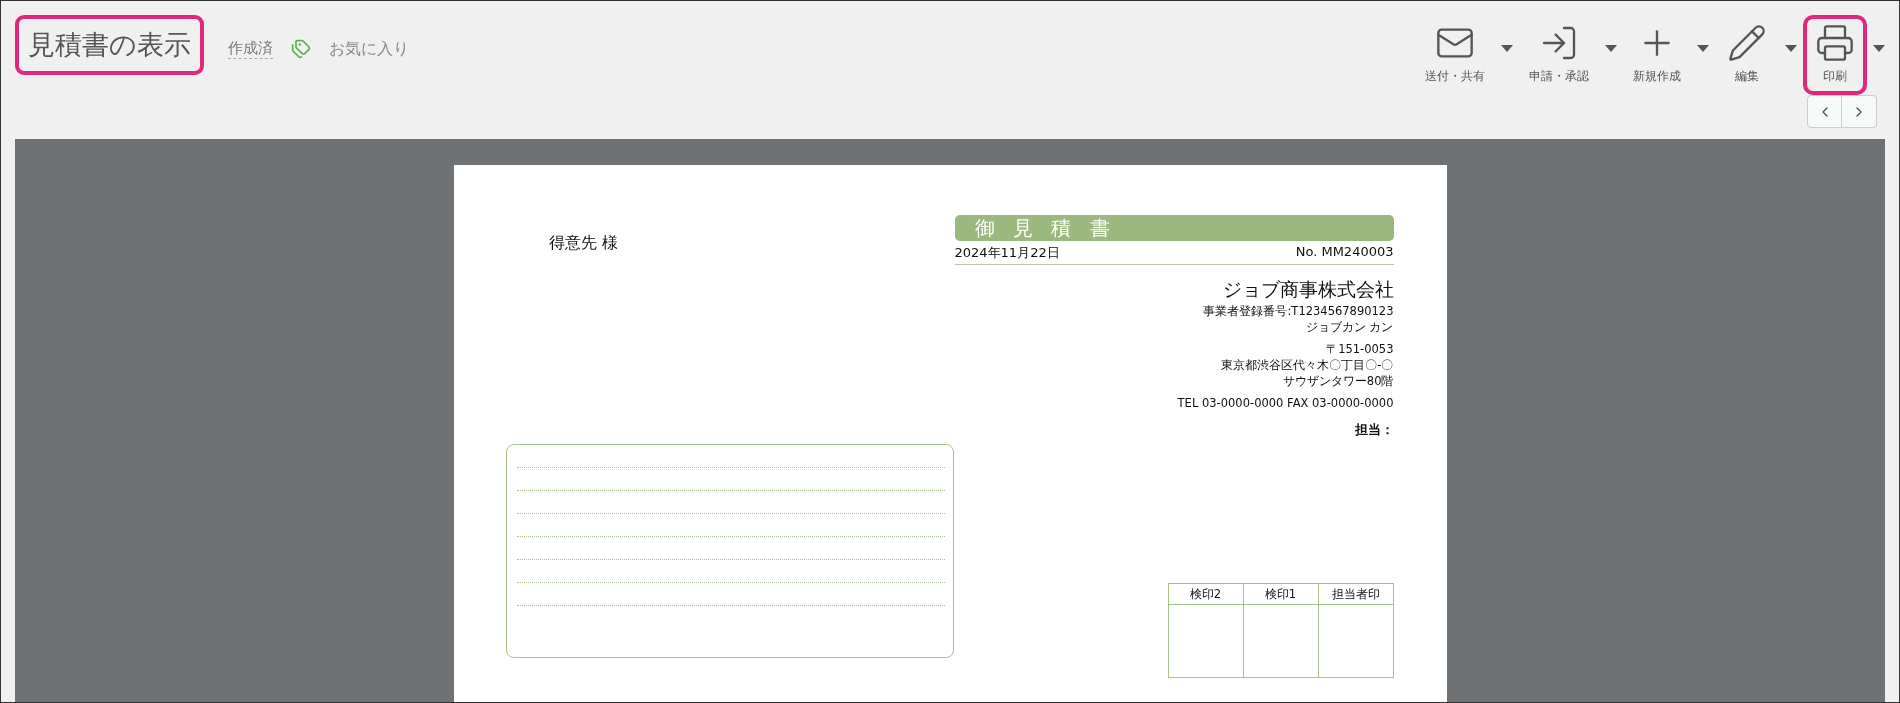  I want to click on customer-name: 得意先 様, so click(583, 243).